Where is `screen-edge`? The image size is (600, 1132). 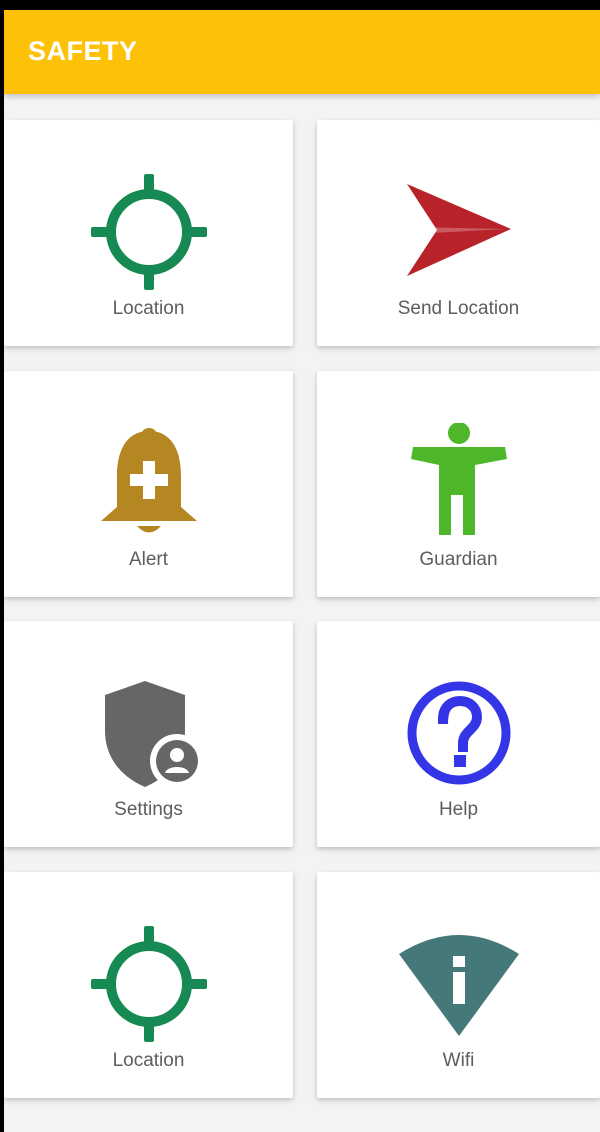 screen-edge is located at coordinates (2, 566).